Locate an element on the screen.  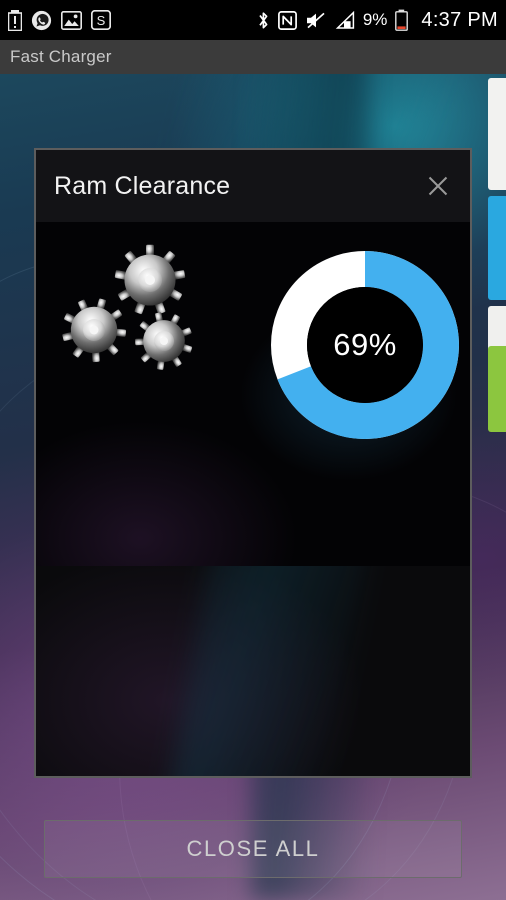
gears-icon is located at coordinates (126, 309).